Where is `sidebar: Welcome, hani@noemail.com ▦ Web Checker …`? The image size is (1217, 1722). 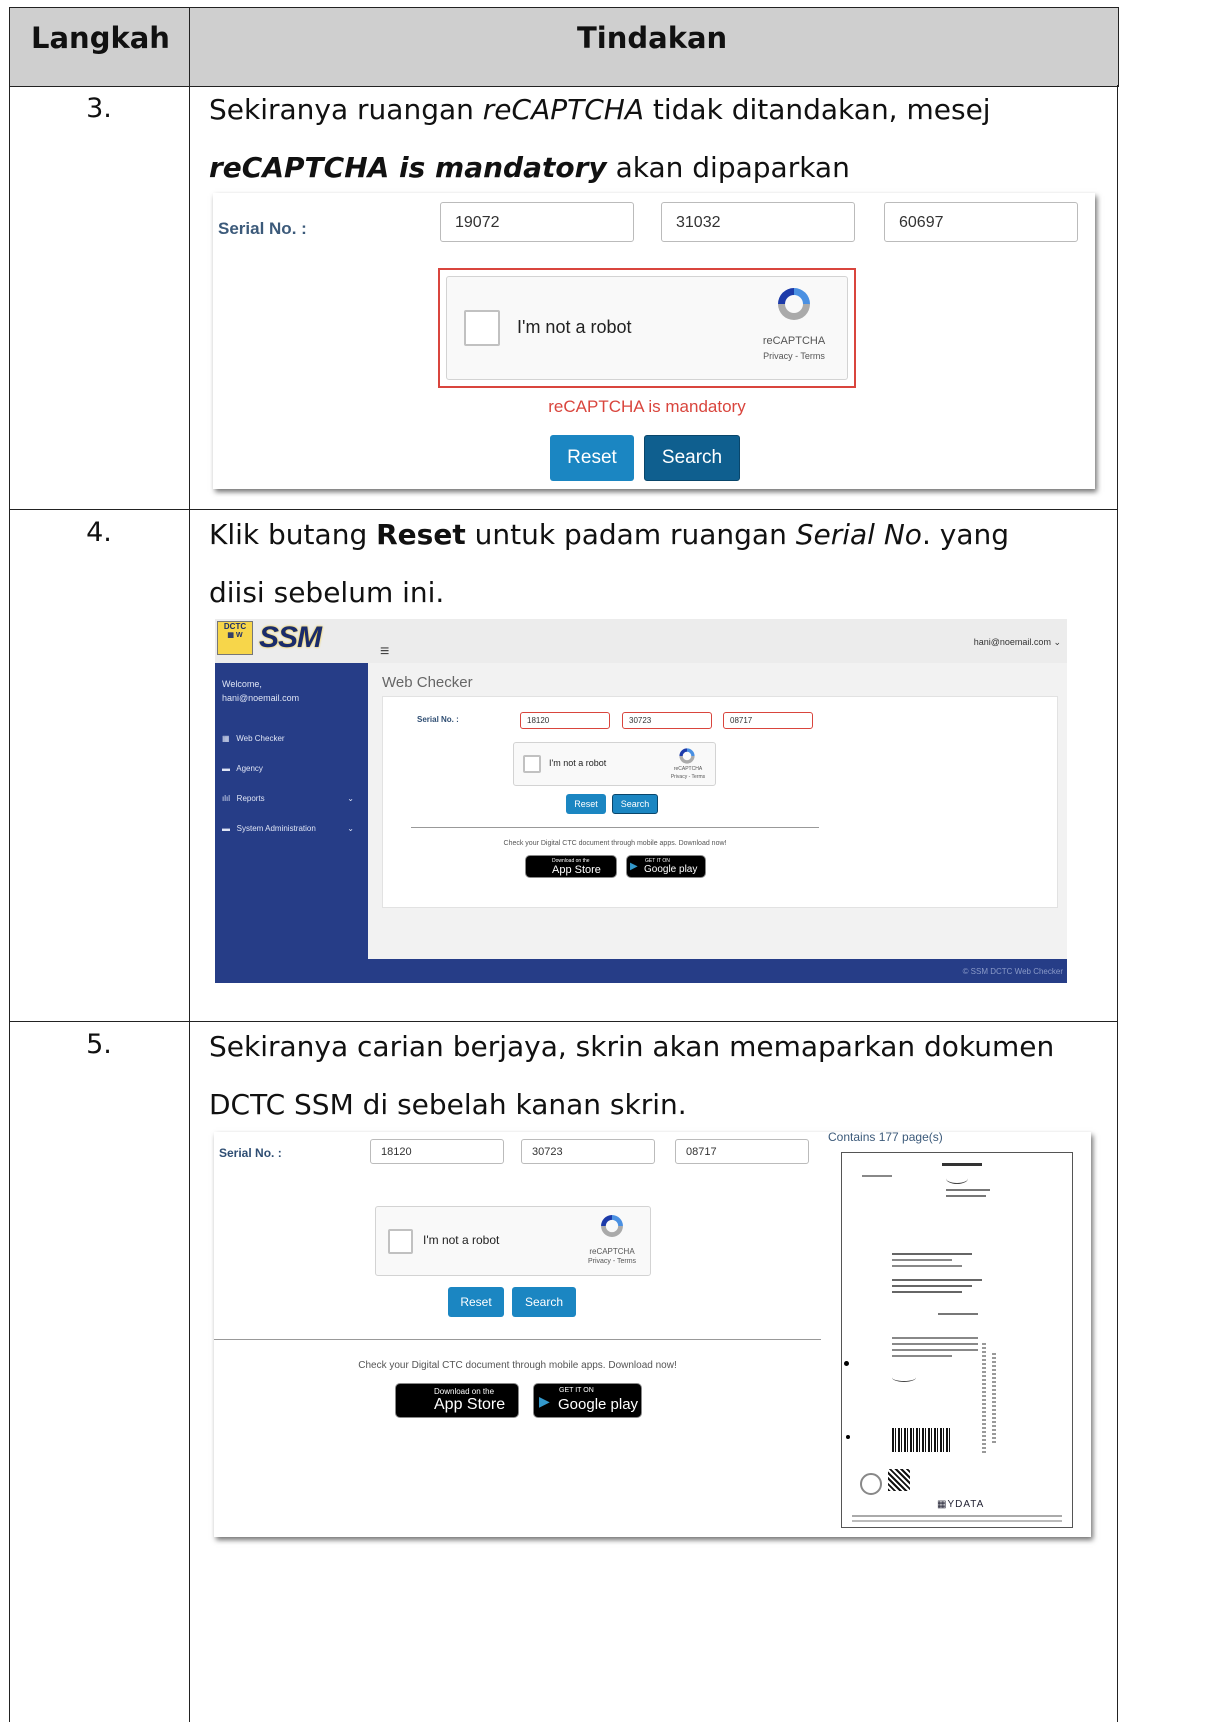 sidebar: Welcome, hani@noemail.com ▦ Web Checker … is located at coordinates (291, 823).